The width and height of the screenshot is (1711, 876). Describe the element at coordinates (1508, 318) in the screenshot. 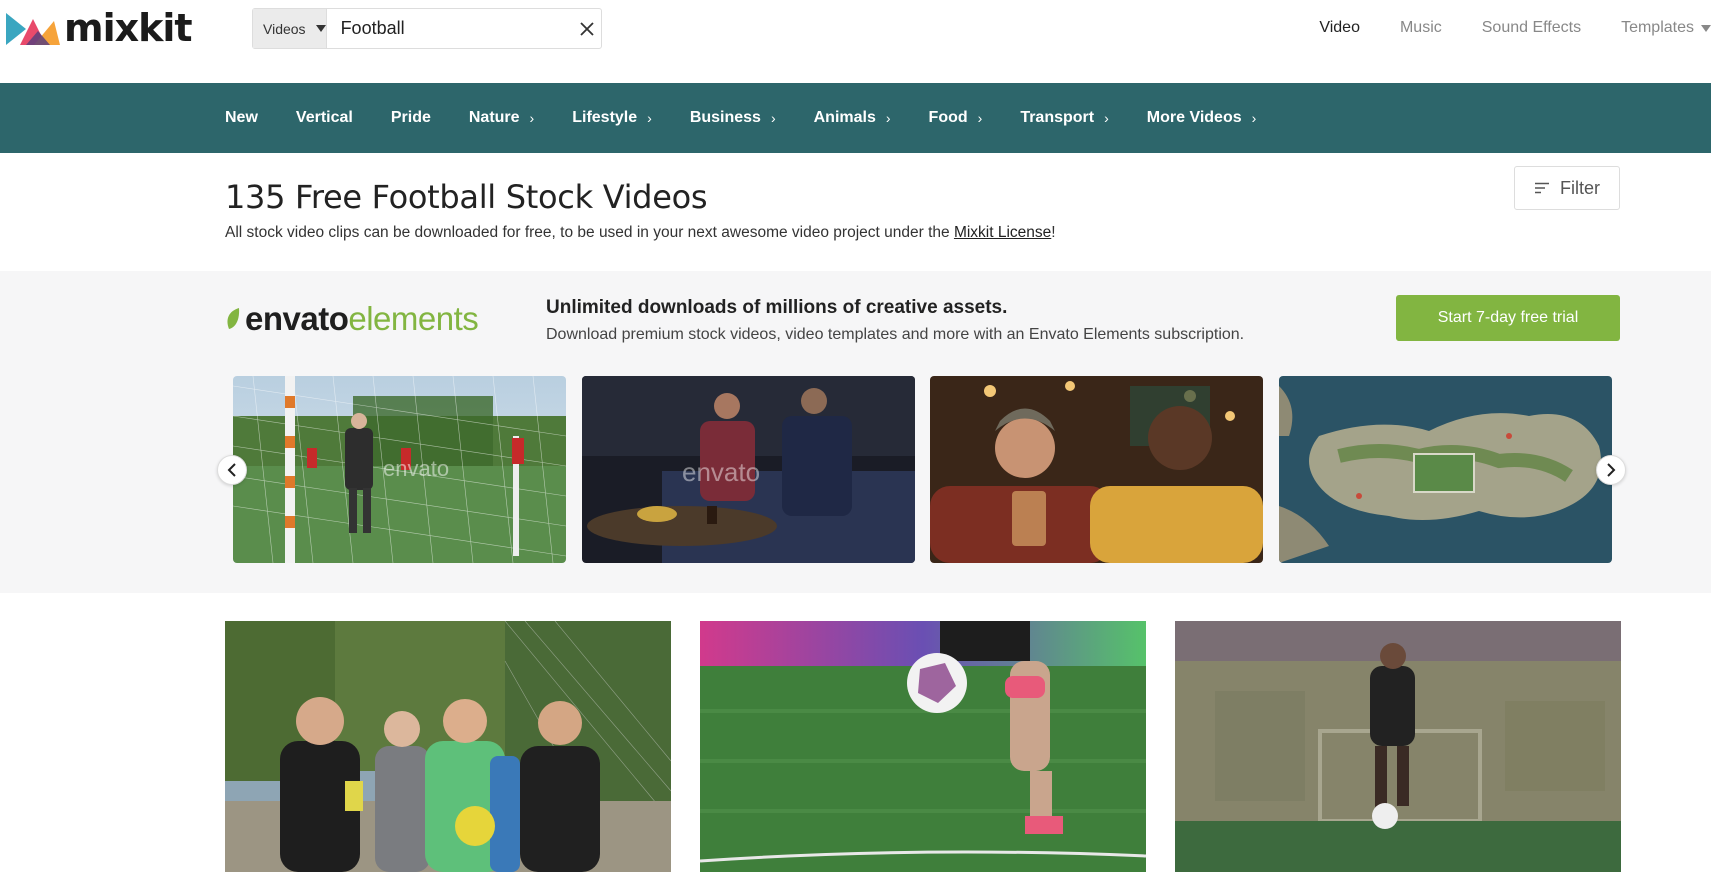

I see `start-free-trial-button: Start 7-day free trial` at that location.